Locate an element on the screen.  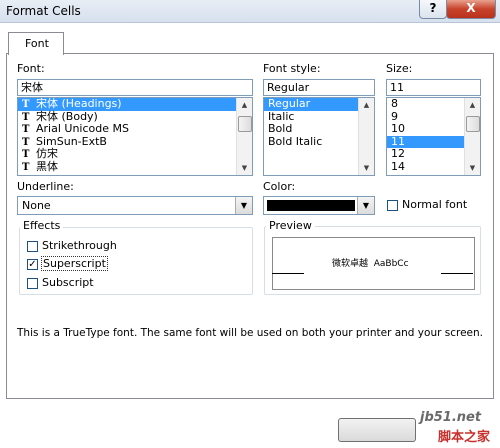
normal-font-label: Normal font is located at coordinates (434, 204).